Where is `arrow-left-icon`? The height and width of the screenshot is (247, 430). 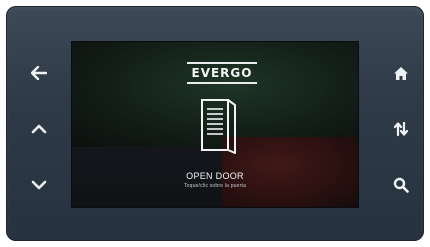 arrow-left-icon is located at coordinates (39, 73).